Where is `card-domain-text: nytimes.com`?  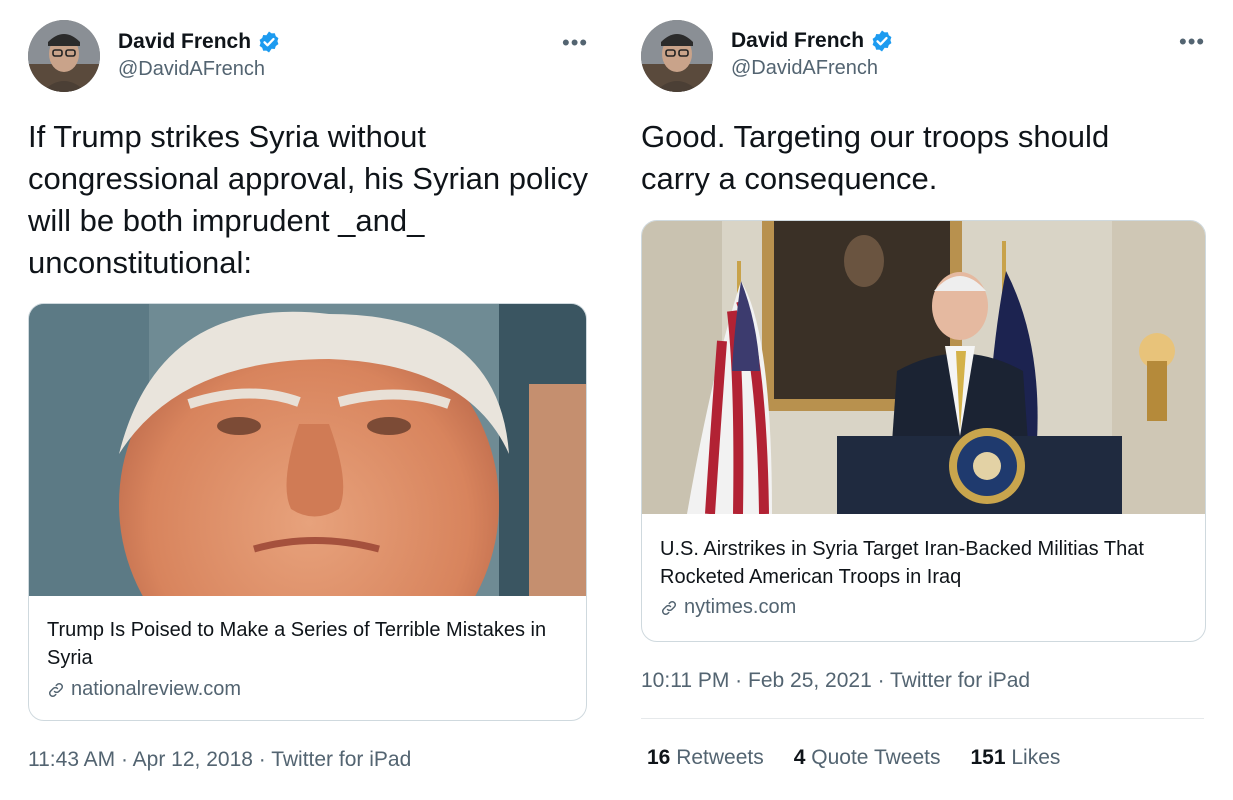 card-domain-text: nytimes.com is located at coordinates (740, 607).